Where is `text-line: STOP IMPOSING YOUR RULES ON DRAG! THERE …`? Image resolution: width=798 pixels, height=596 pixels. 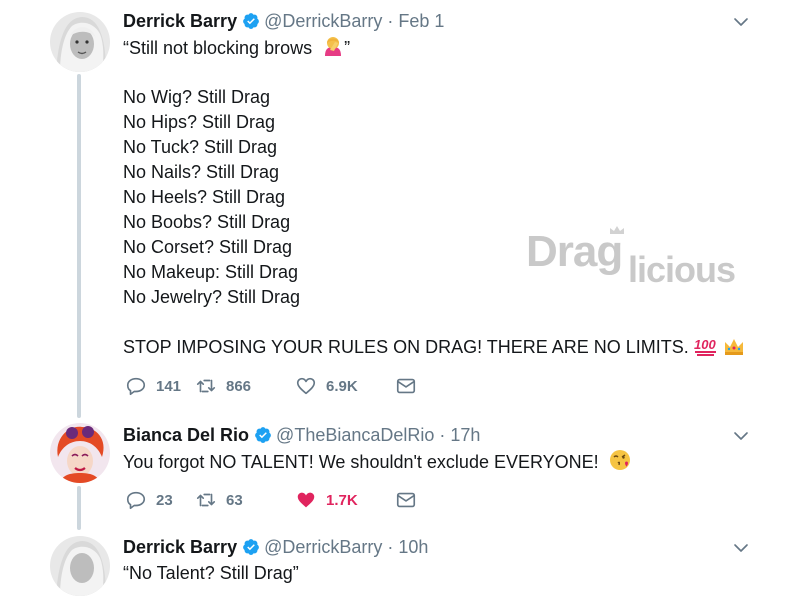 text-line: STOP IMPOSING YOUR RULES ON DRAG! THERE … is located at coordinates (406, 347).